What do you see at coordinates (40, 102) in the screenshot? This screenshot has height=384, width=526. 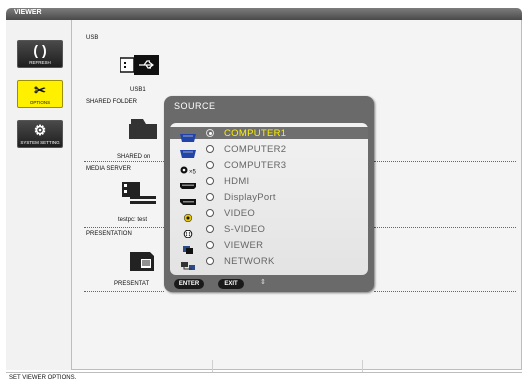 I see `options-label: OPTIONS` at bounding box center [40, 102].